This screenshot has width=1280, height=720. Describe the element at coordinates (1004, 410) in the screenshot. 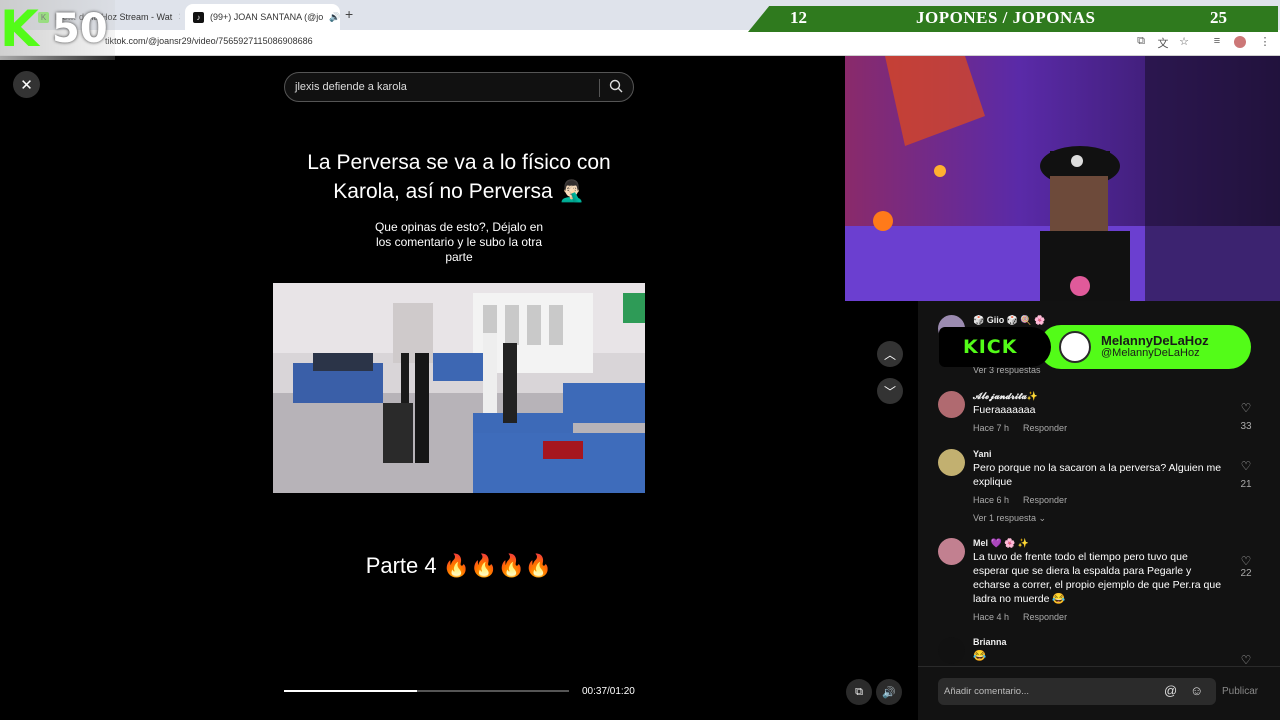

I see `comment-text: Fueraaaaaaa` at that location.